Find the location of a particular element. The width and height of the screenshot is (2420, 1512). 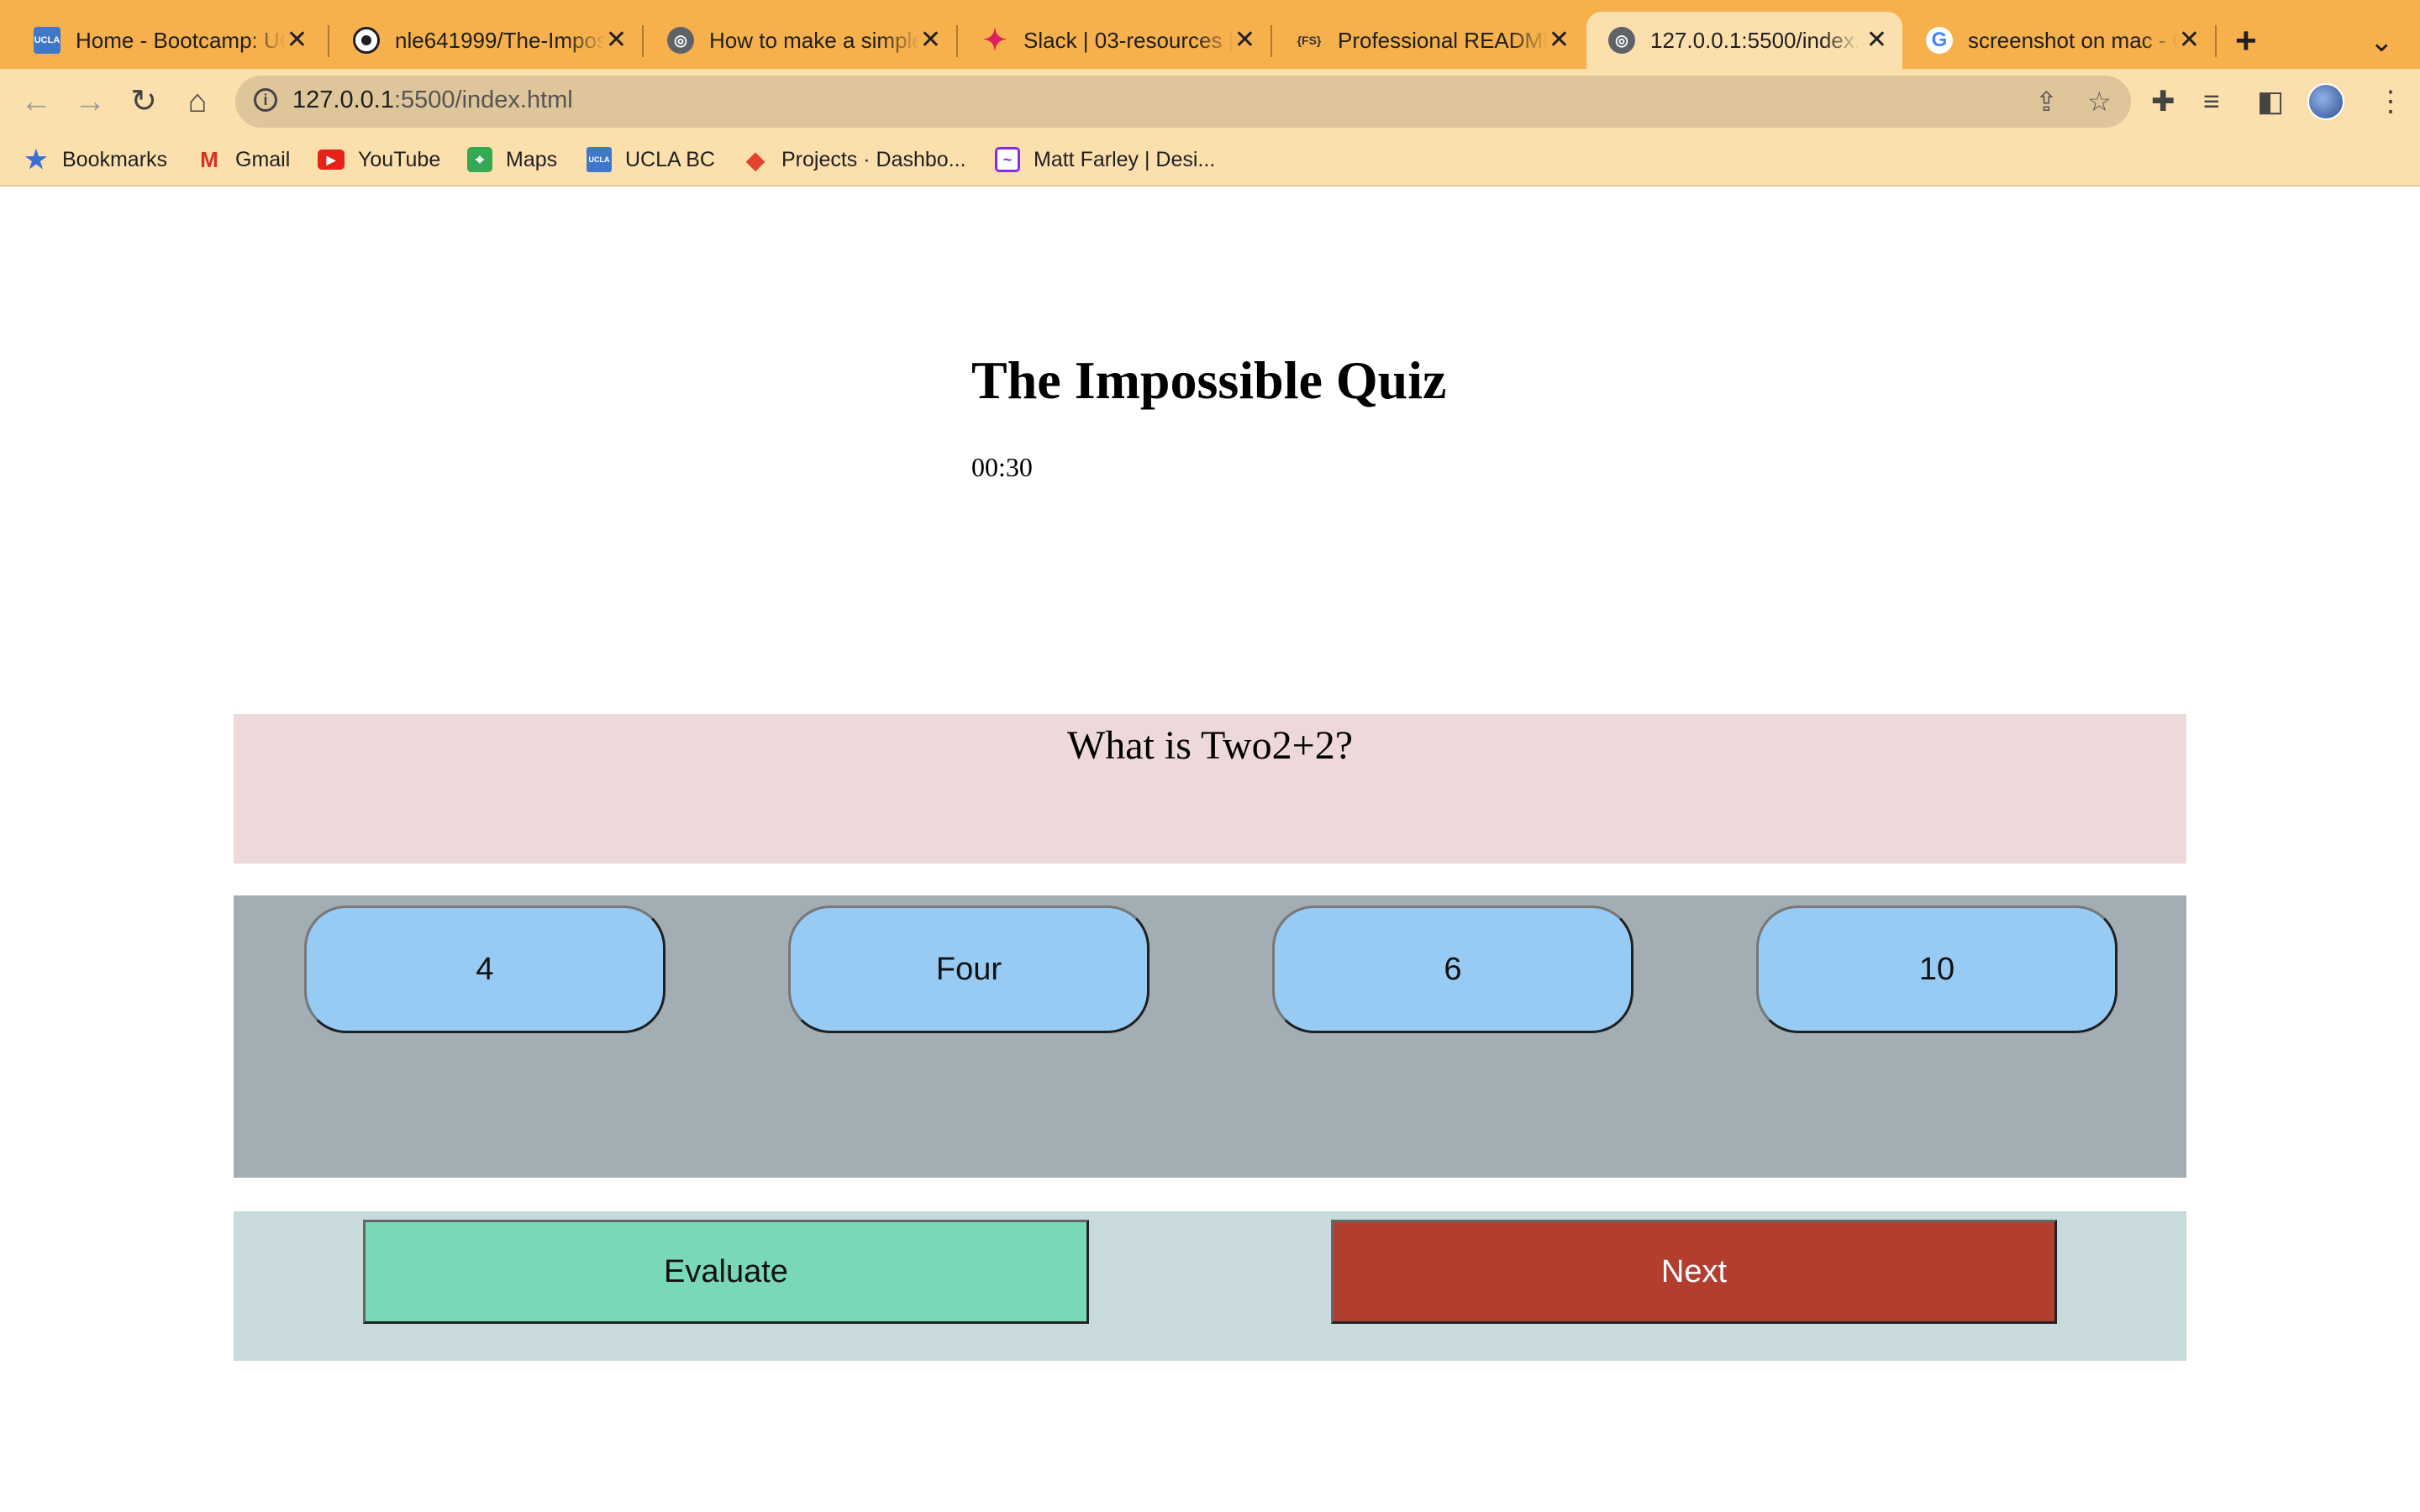

gitlab-icon: ◆ is located at coordinates (755, 159).